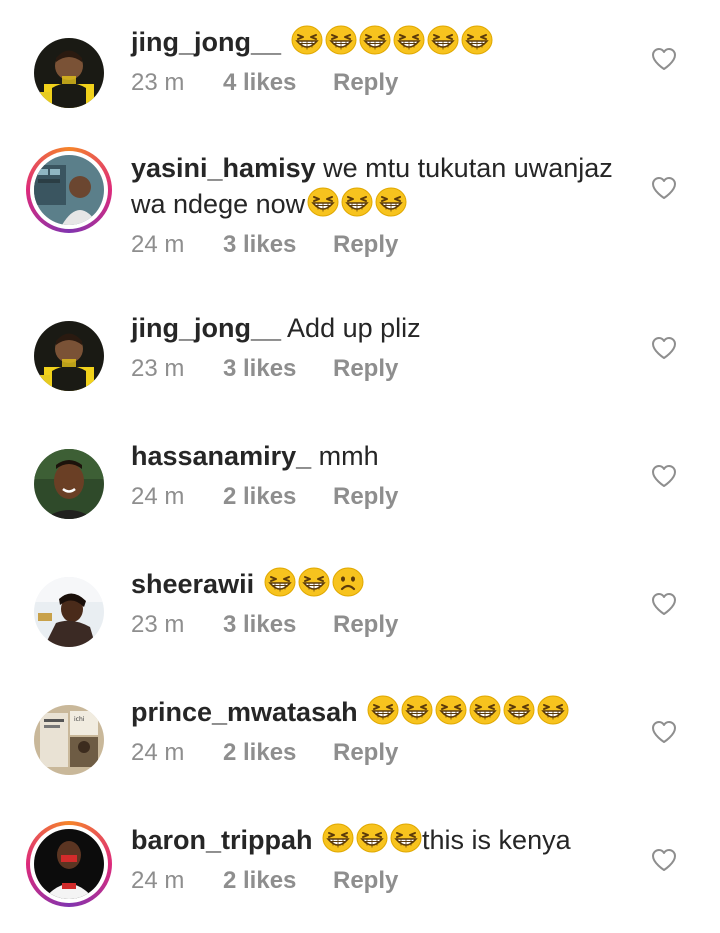 The height and width of the screenshot is (933, 720). Describe the element at coordinates (381, 603) in the screenshot. I see `comment-item: sheerawii 23 m 3 likes Reply` at that location.